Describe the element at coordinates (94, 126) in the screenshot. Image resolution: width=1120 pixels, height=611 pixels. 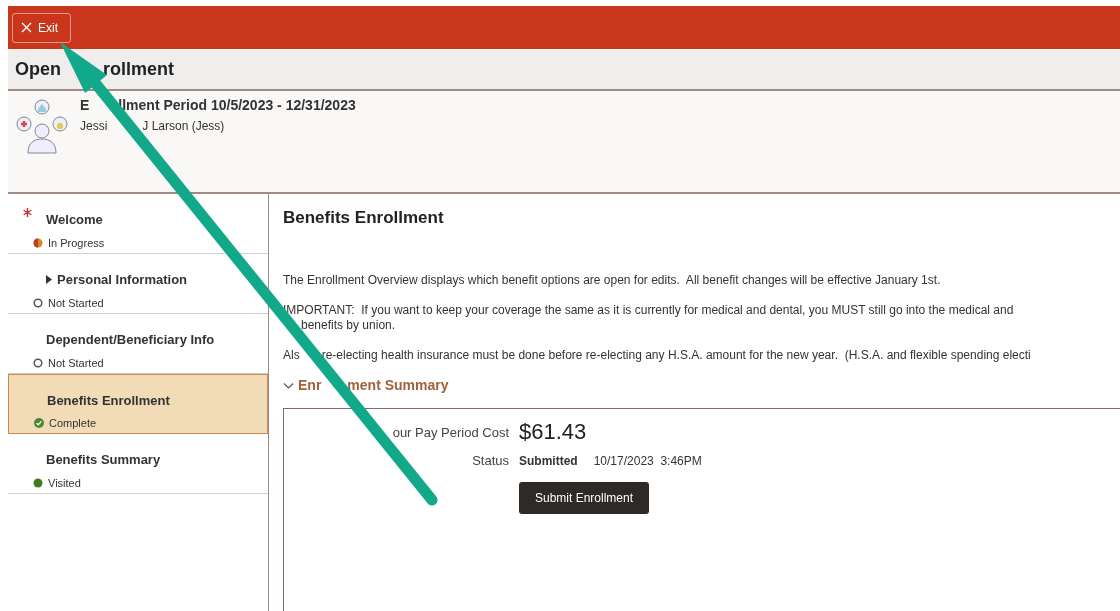
I see `employee-name: Jessi` at that location.